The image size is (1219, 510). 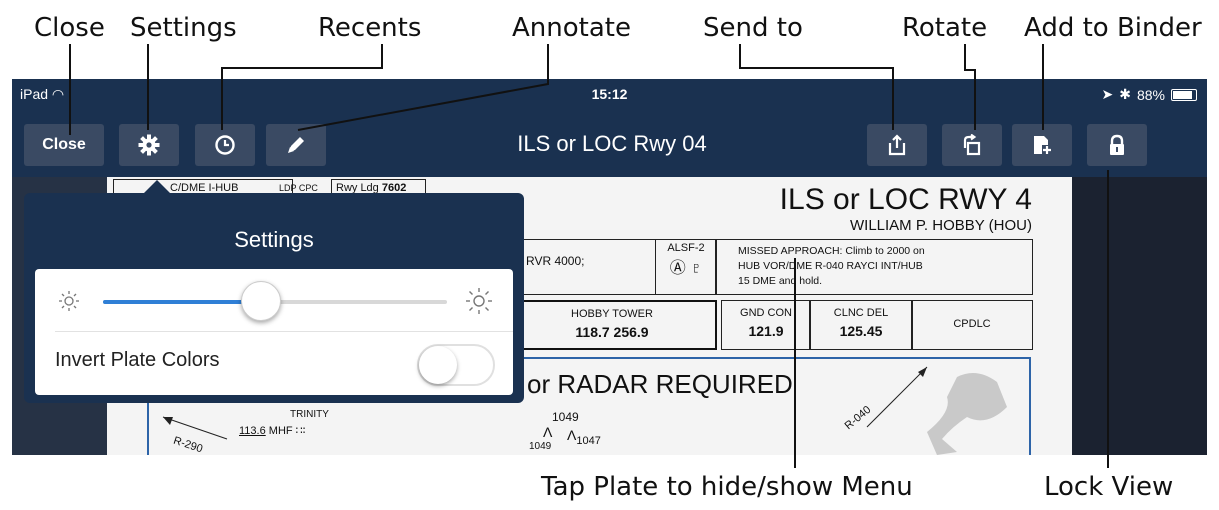 I want to click on callout-recents: Recents, so click(x=370, y=28).